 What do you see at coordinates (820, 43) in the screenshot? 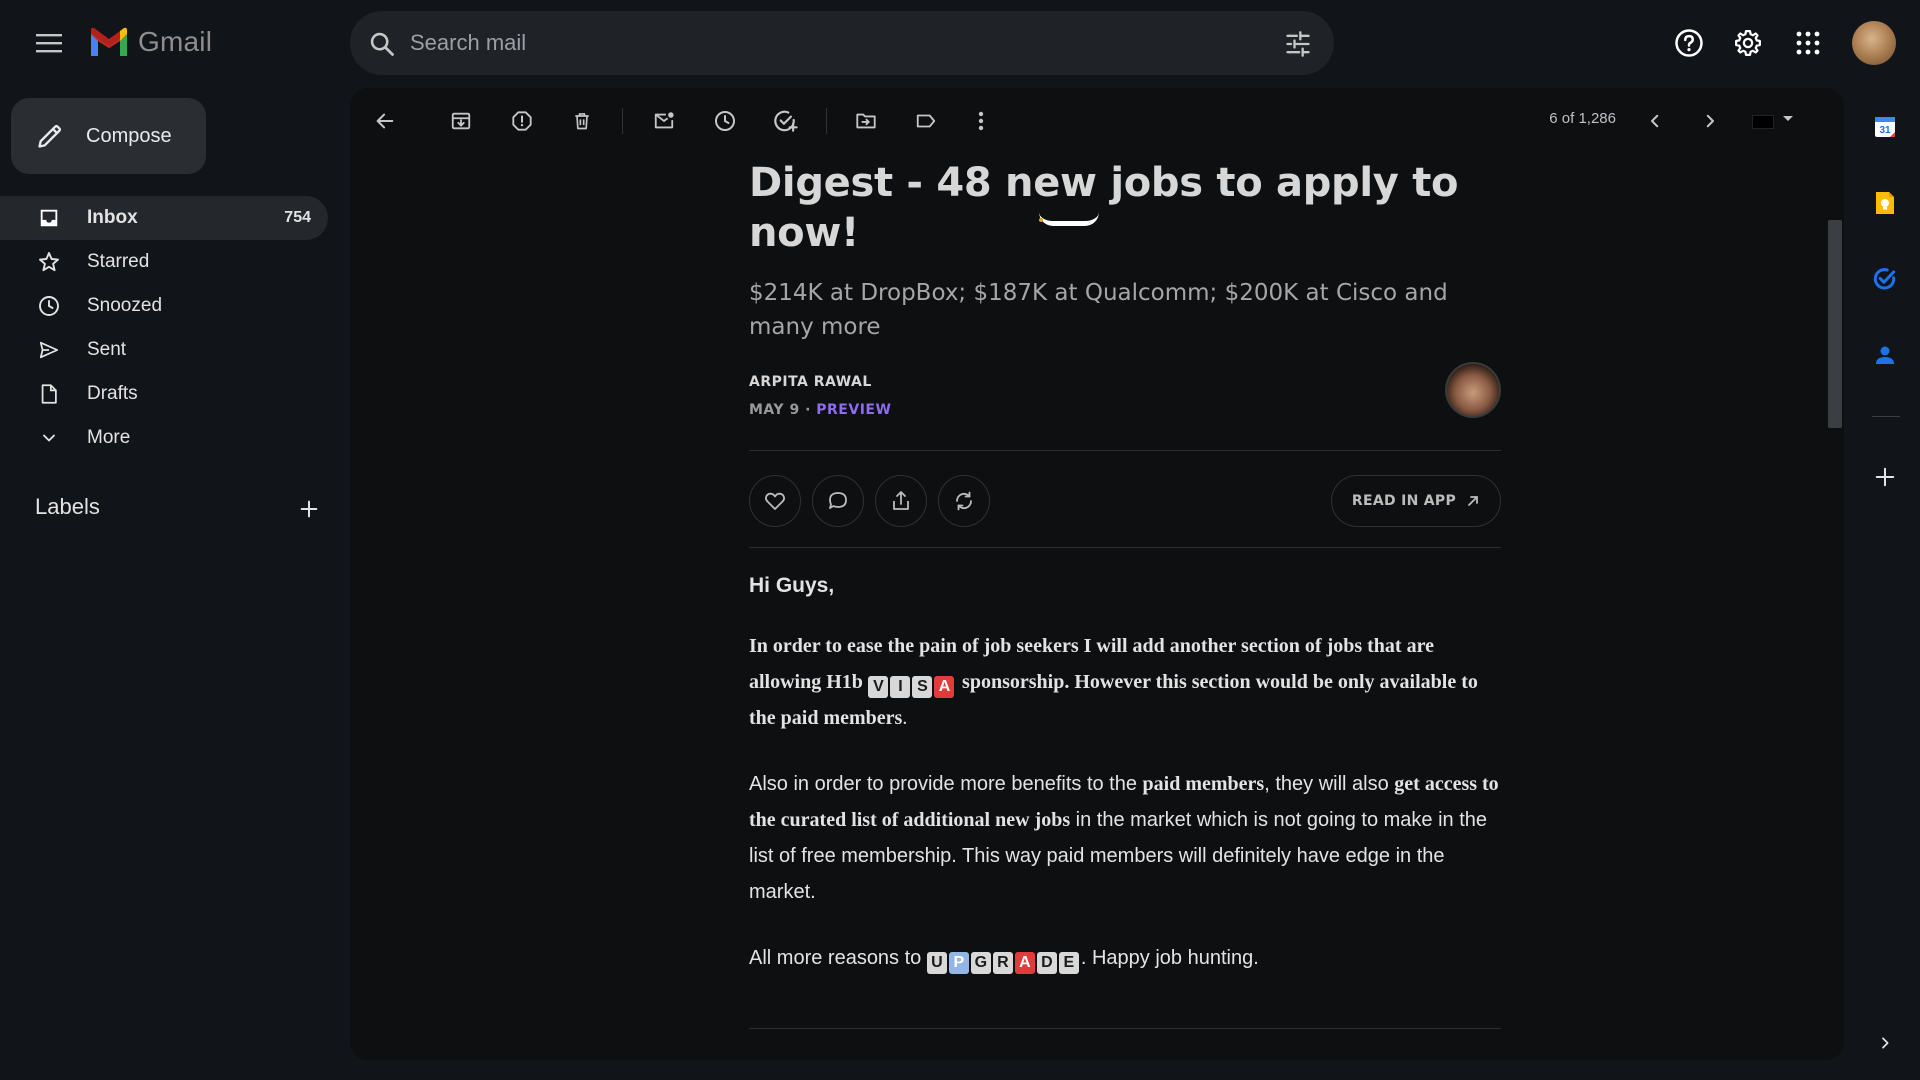
I see `search-input` at bounding box center [820, 43].